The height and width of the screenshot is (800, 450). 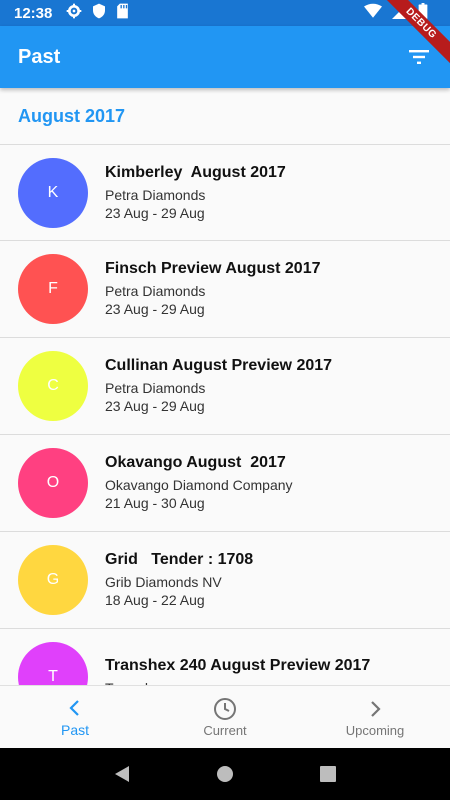 I want to click on signal-icon, so click(x=400, y=13).